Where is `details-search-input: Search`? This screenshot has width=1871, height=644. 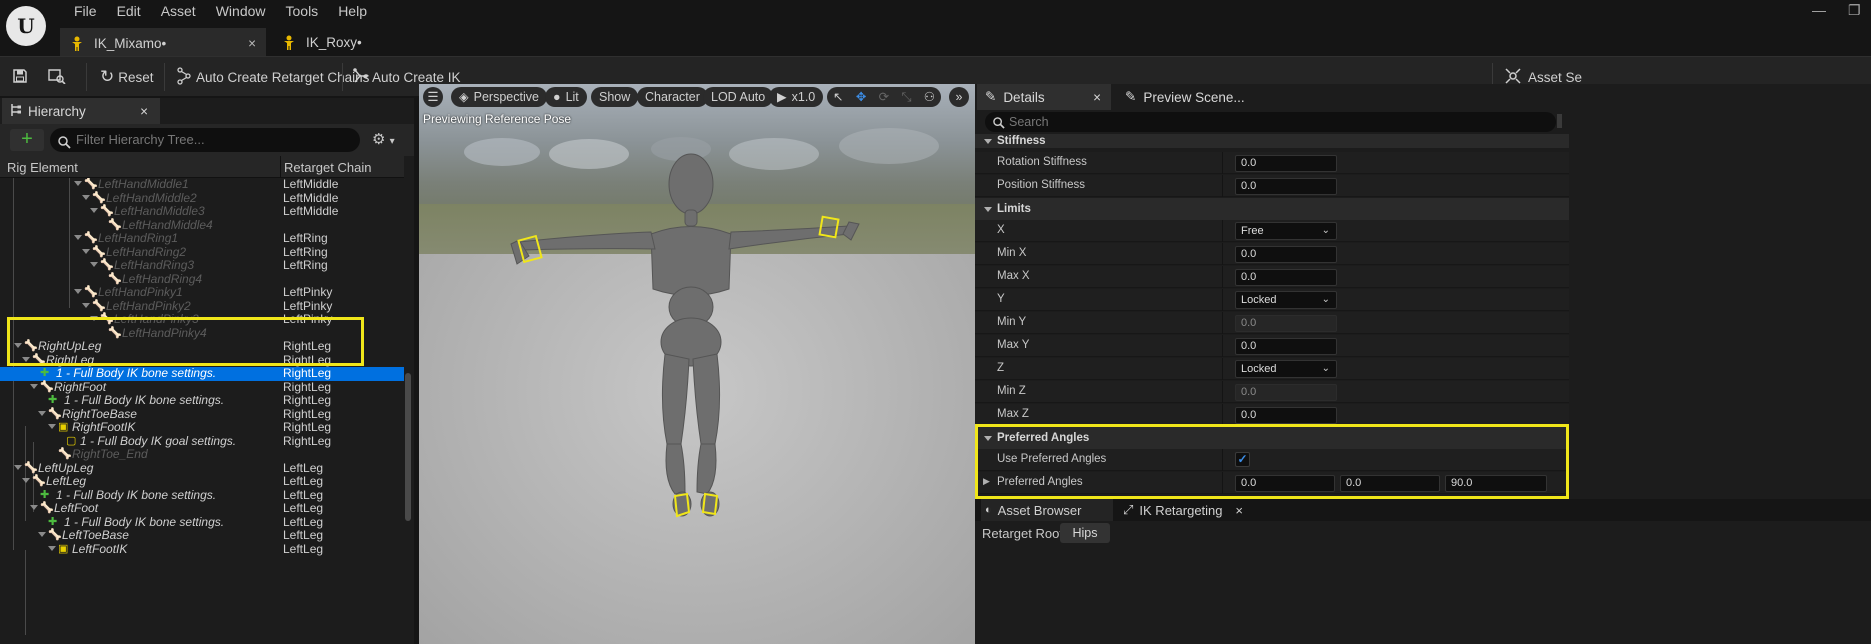
details-search-input: Search is located at coordinates (1270, 122).